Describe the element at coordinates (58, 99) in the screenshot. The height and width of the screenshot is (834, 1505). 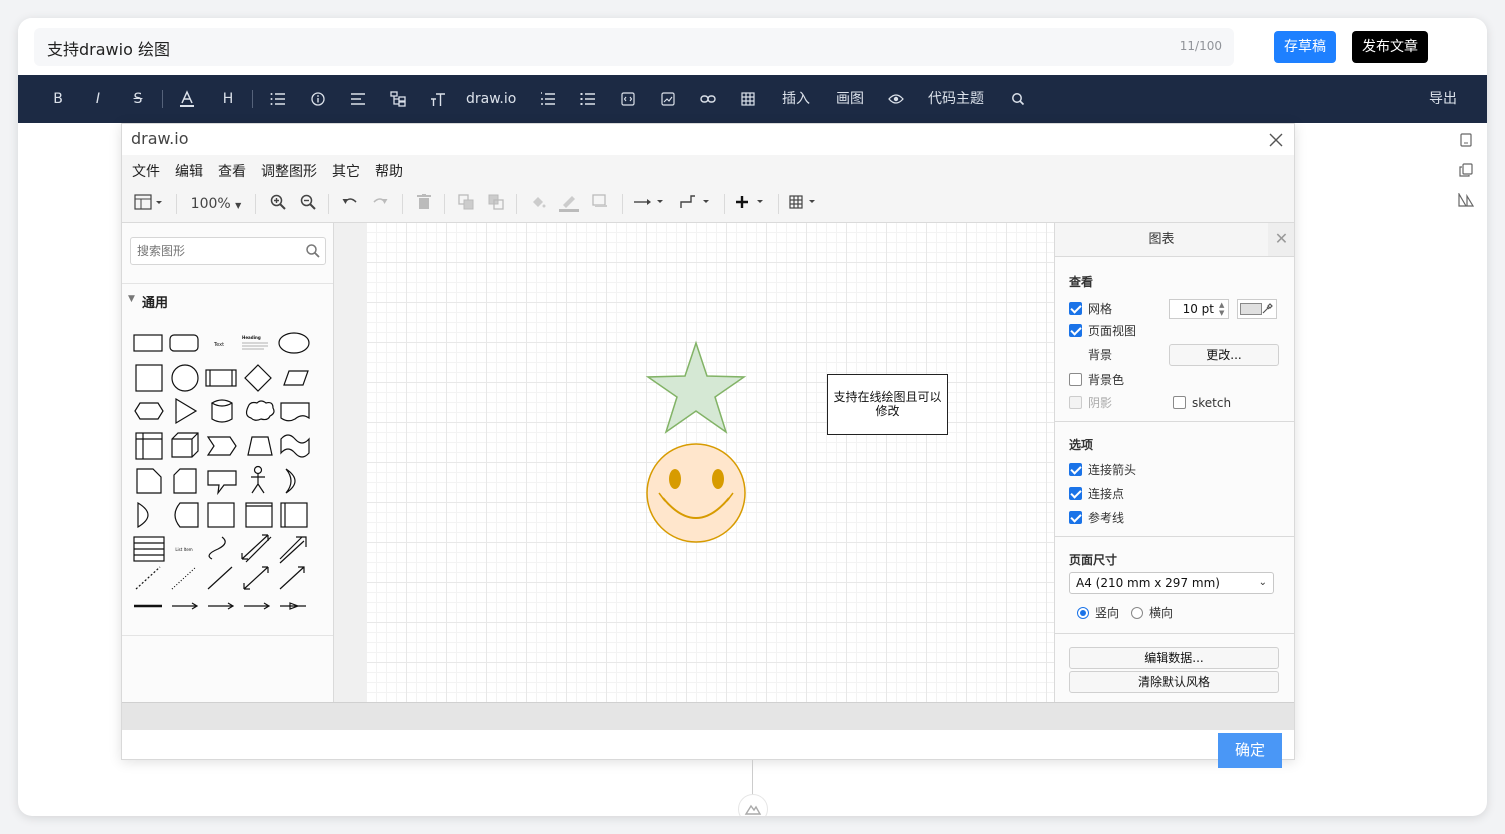
I see `bold-icon: B` at that location.